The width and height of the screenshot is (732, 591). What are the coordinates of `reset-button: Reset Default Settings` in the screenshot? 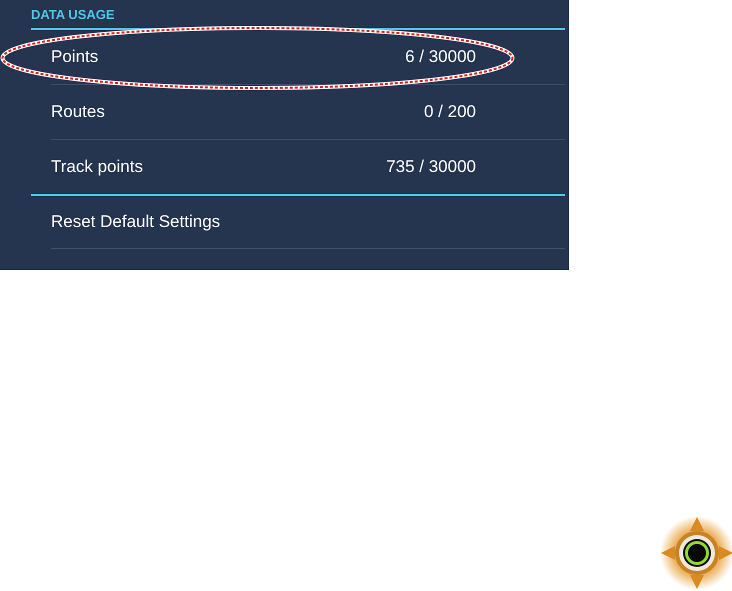 It's located at (308, 222).